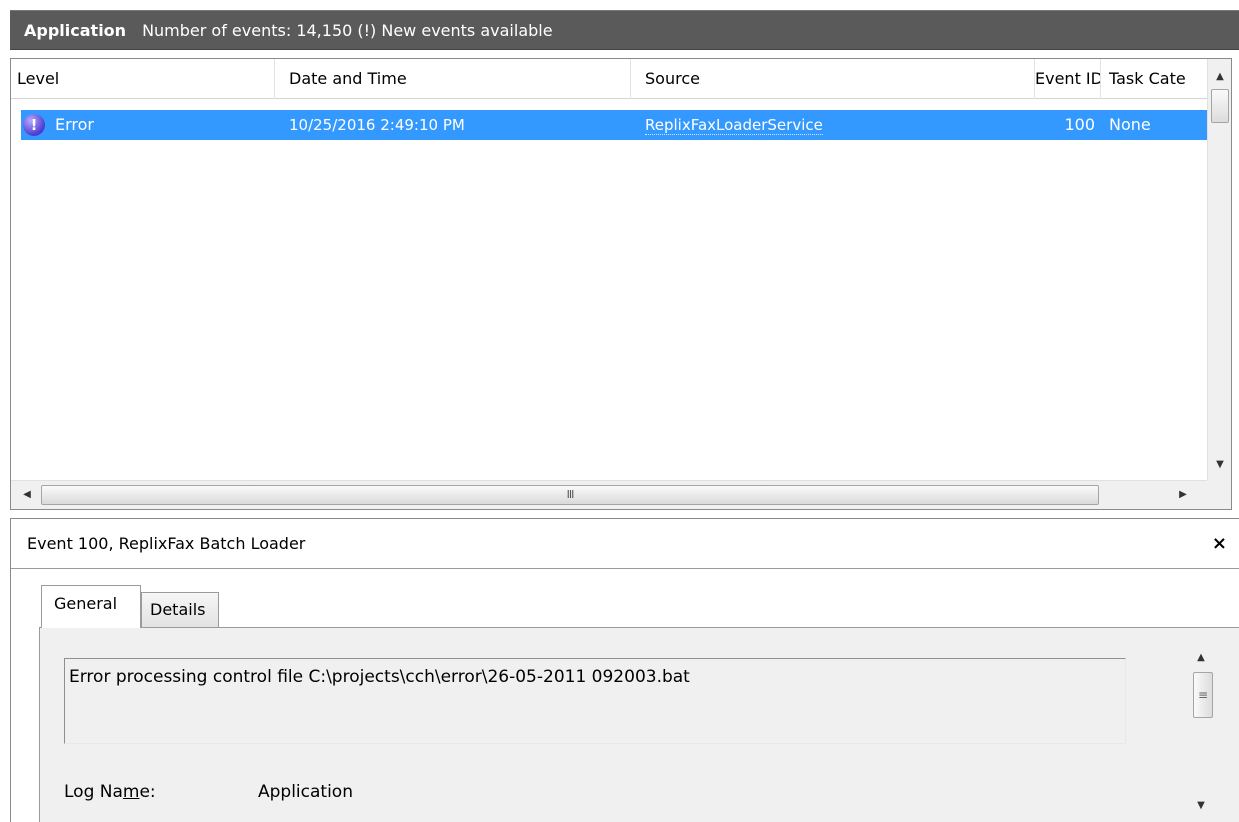 The height and width of the screenshot is (822, 1239). I want to click on detail-vertical-scrollbar: ▲ ≡ ▼, so click(1201, 725).